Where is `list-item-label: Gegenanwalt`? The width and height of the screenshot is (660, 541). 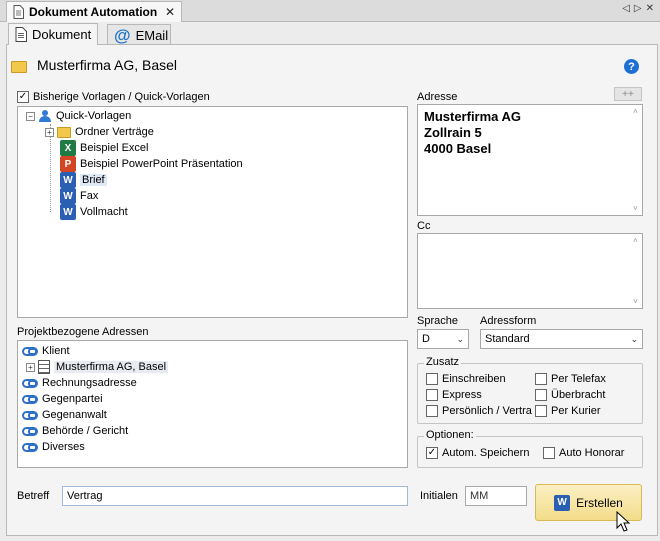
list-item-label: Gegenanwalt is located at coordinates (74, 415).